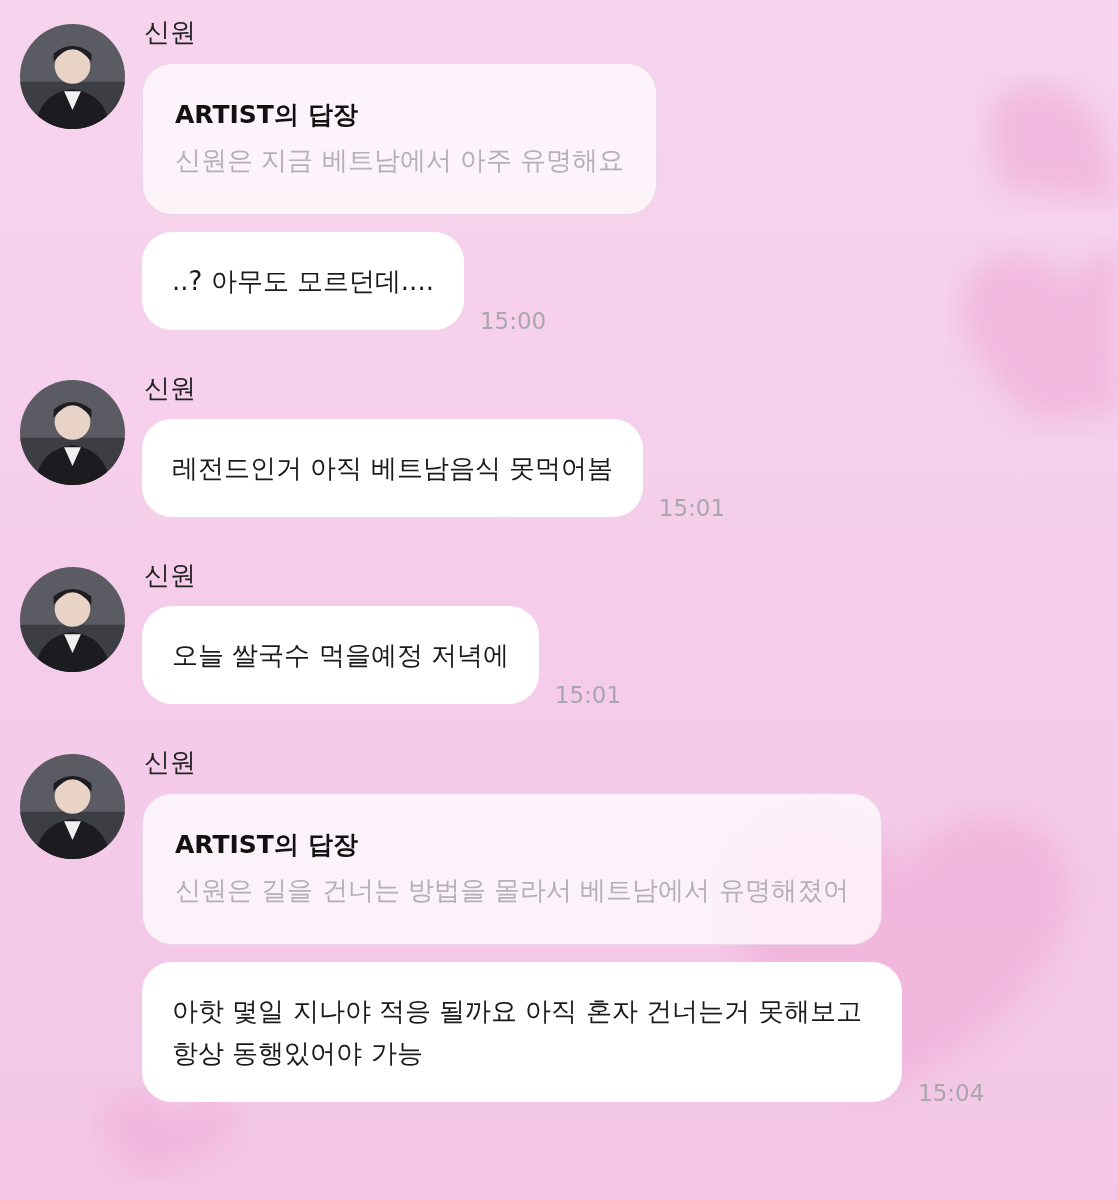  Describe the element at coordinates (392, 468) in the screenshot. I see `message-bubble: 레전드인거 아직 베트남음식 못먹어봄` at that location.